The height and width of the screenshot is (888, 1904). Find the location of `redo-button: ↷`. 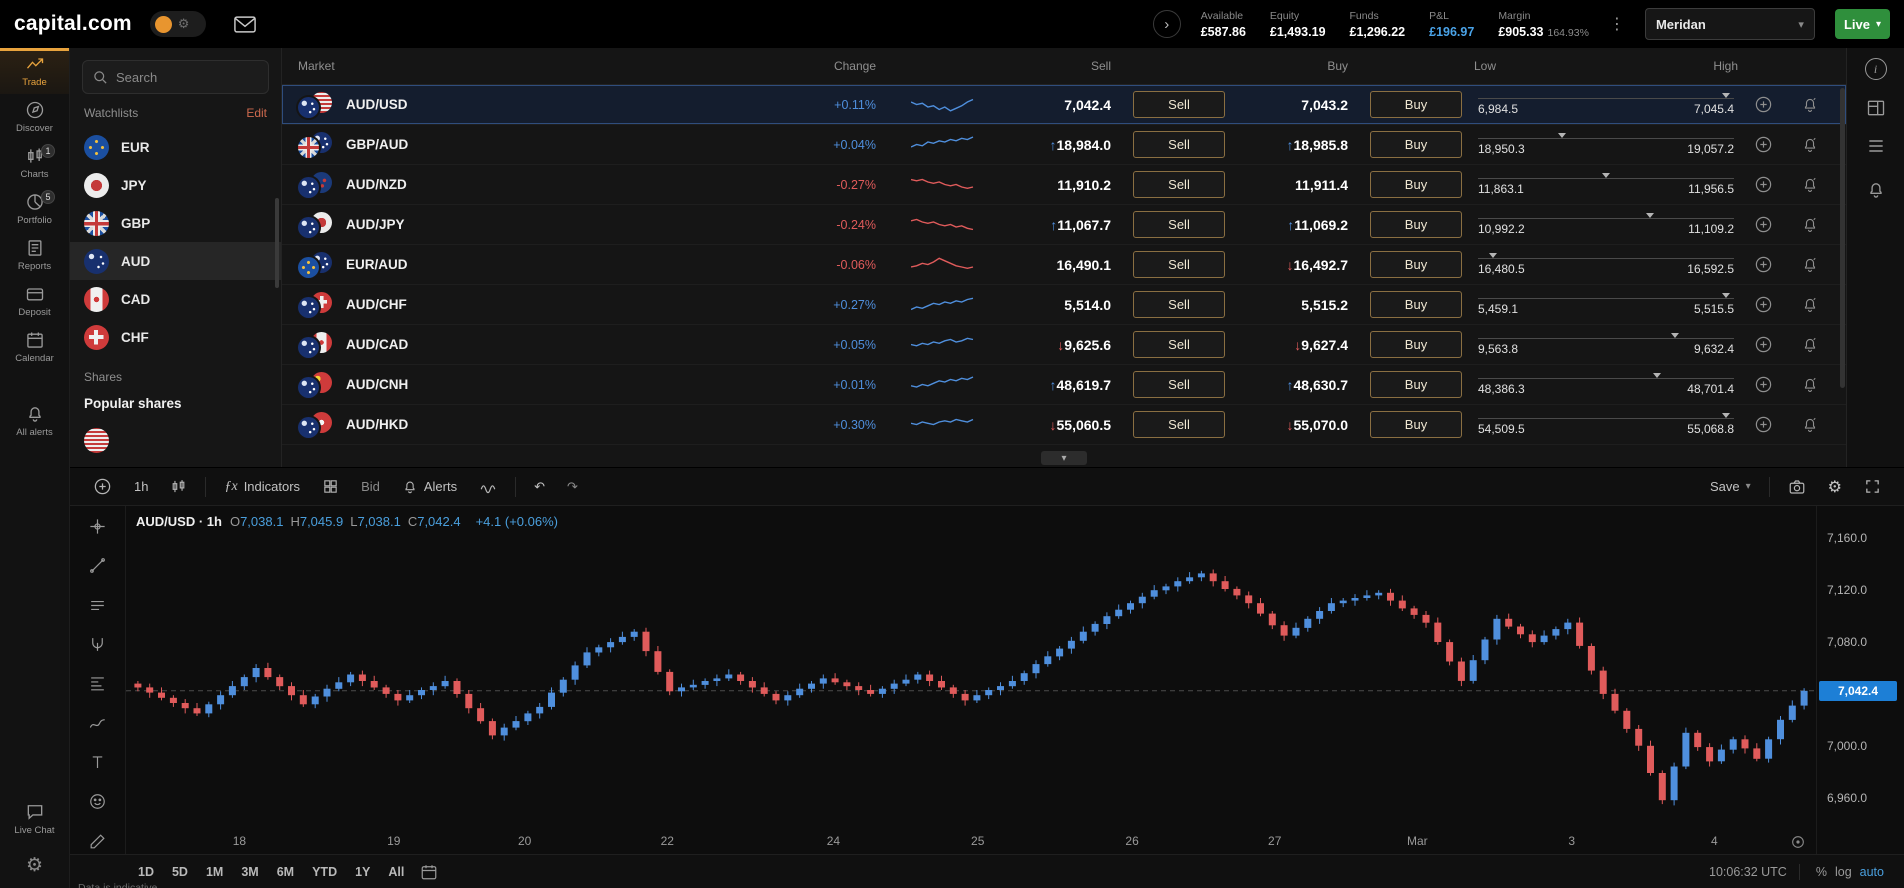

redo-button: ↷ is located at coordinates (572, 487).